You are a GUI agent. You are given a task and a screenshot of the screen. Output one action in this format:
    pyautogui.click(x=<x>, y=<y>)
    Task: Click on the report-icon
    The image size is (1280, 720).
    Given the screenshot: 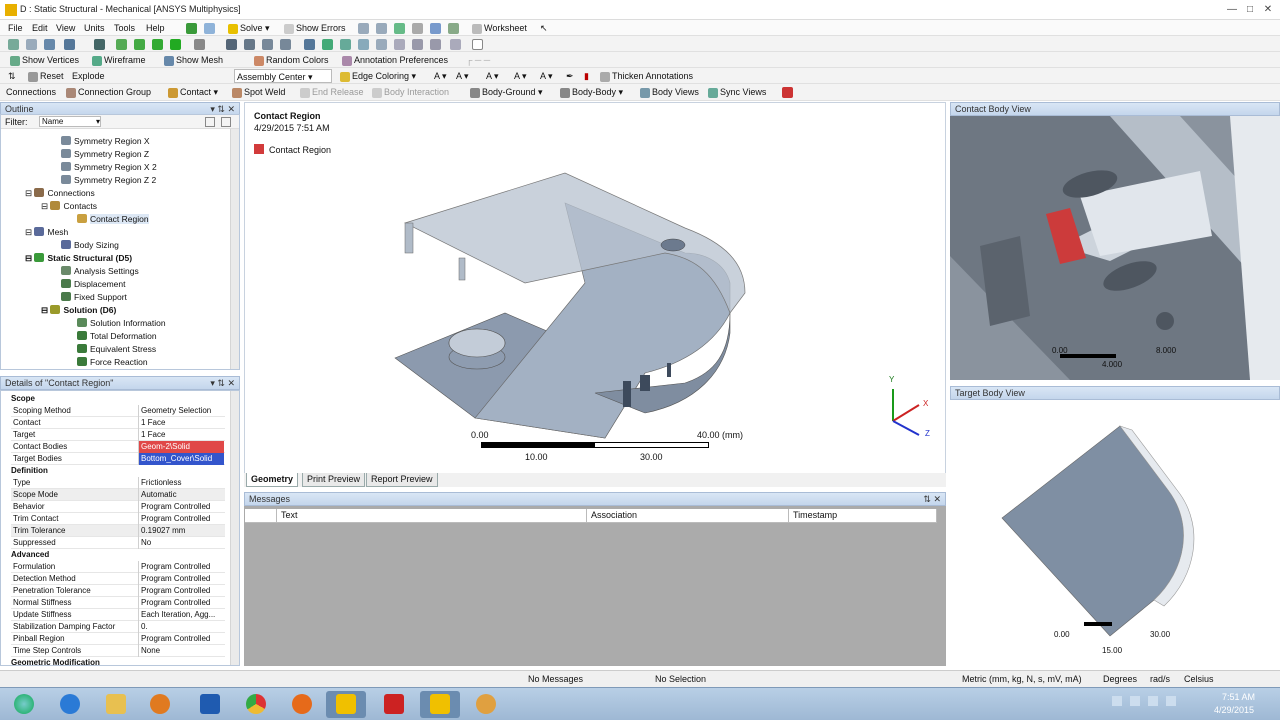 What is the action you would take?
    pyautogui.click(x=787, y=92)
    